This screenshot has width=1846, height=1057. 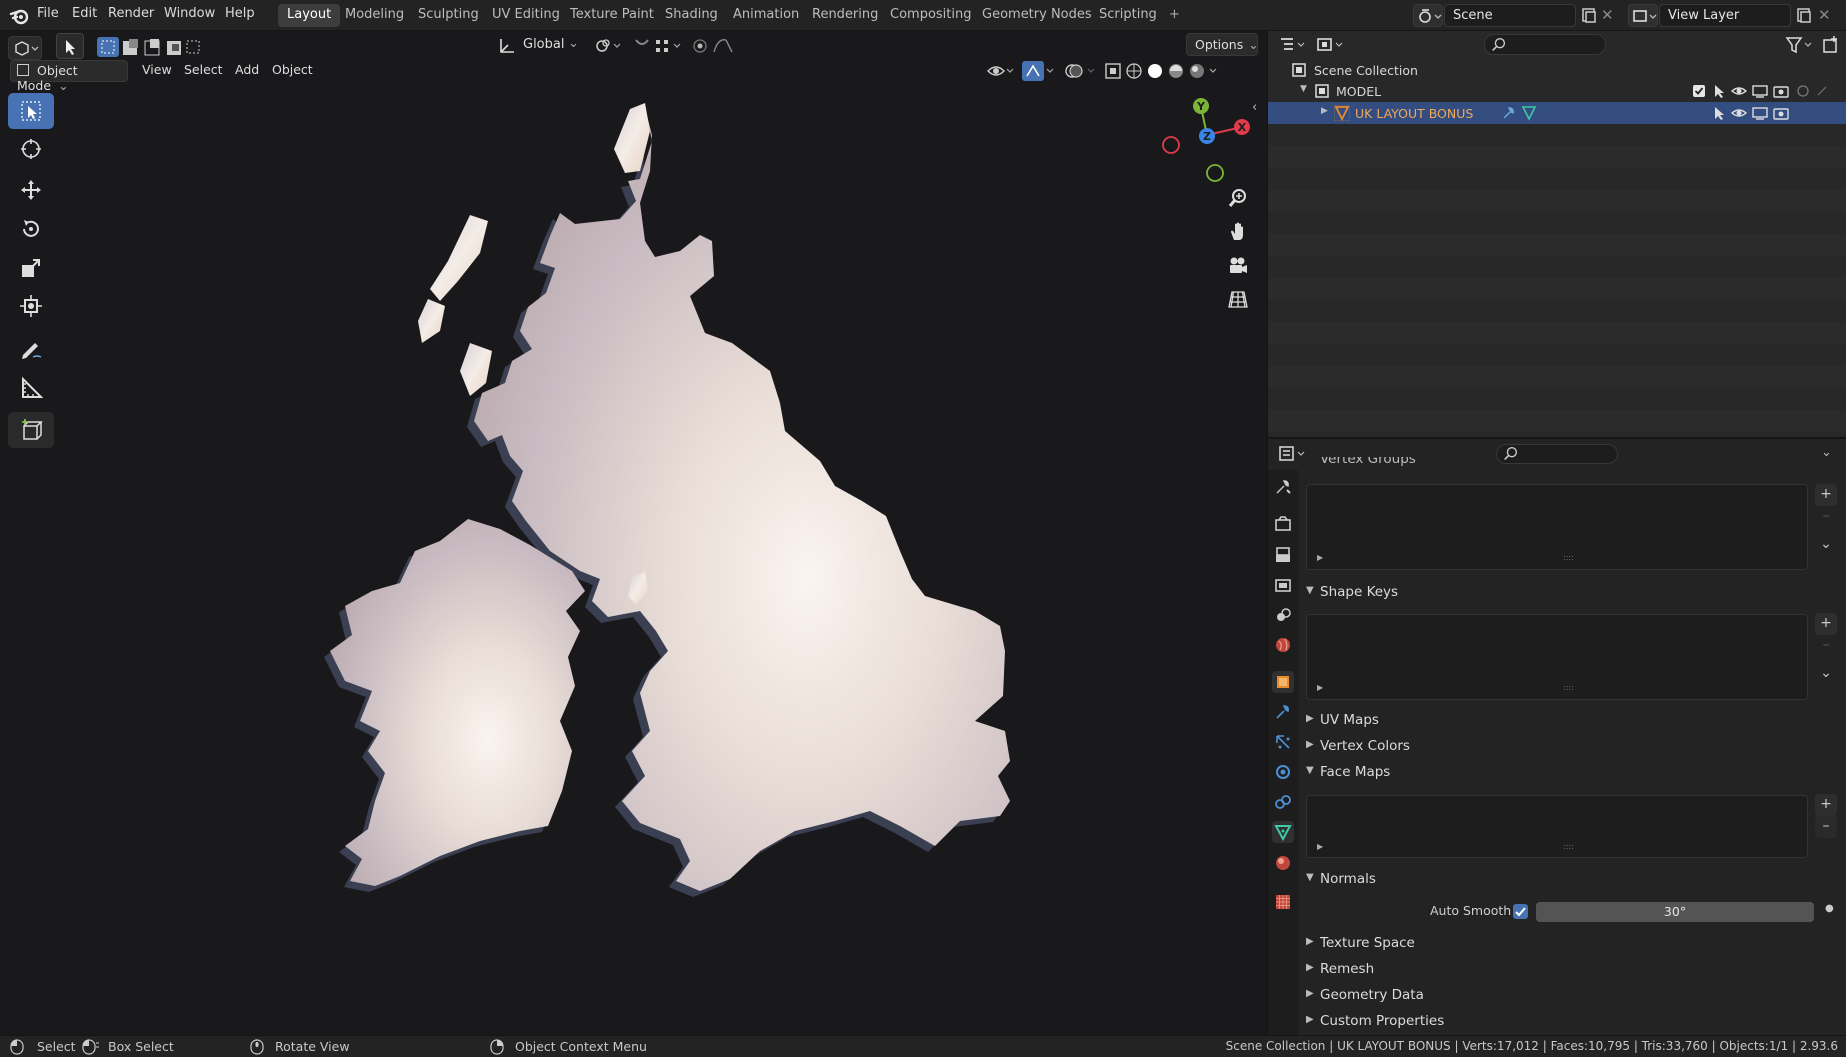 What do you see at coordinates (1510, 15) in the screenshot?
I see `scene-name-field: Scene` at bounding box center [1510, 15].